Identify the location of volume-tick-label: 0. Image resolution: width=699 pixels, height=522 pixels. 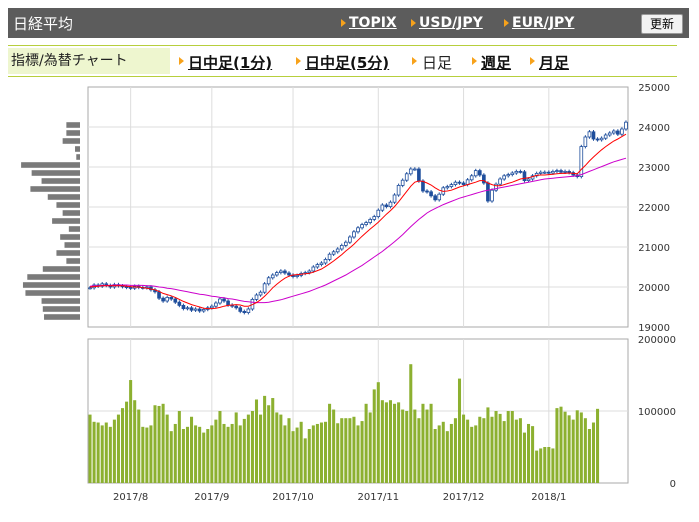
(673, 484).